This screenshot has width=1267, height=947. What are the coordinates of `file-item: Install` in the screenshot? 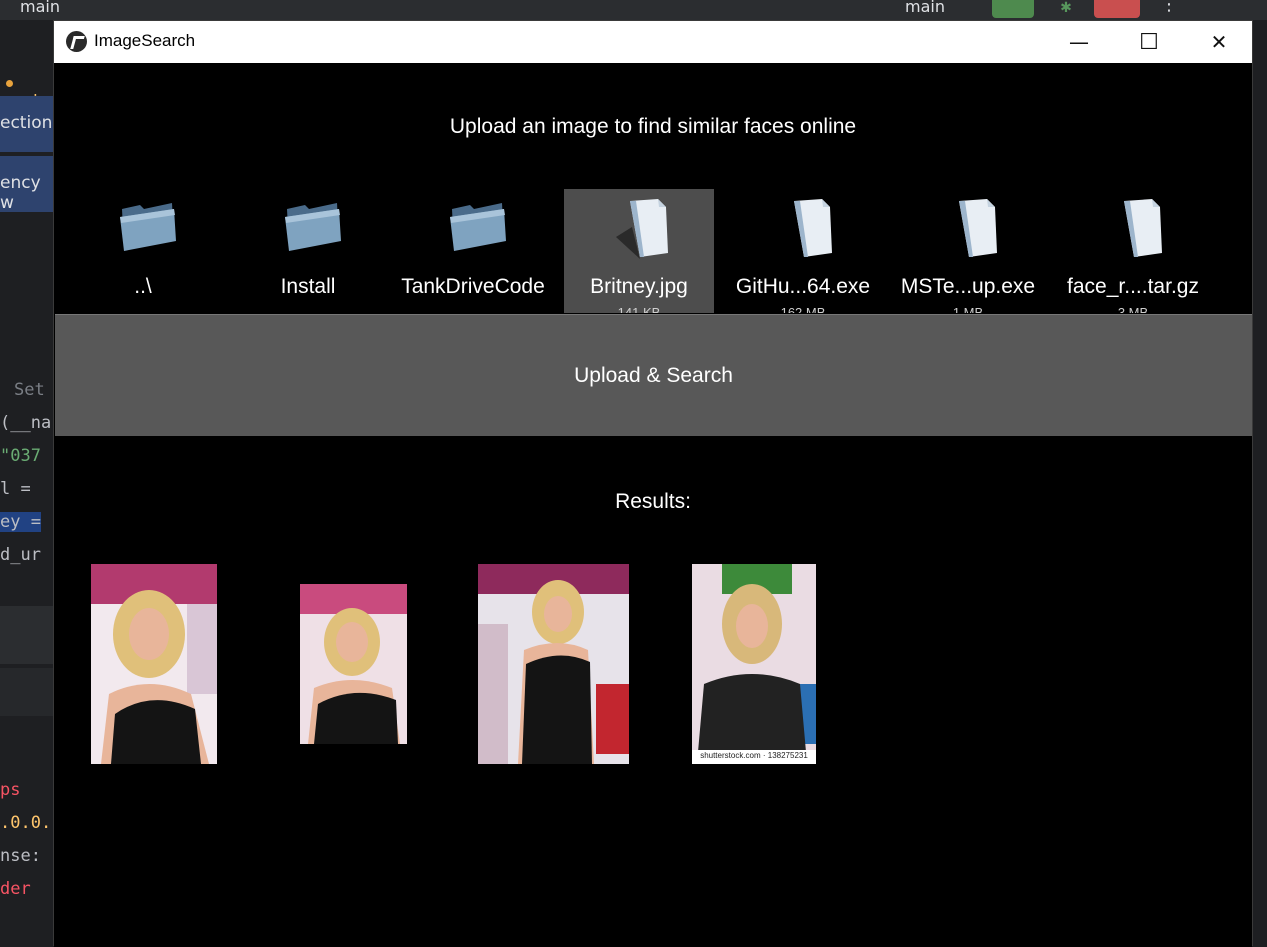 It's located at (308, 251).